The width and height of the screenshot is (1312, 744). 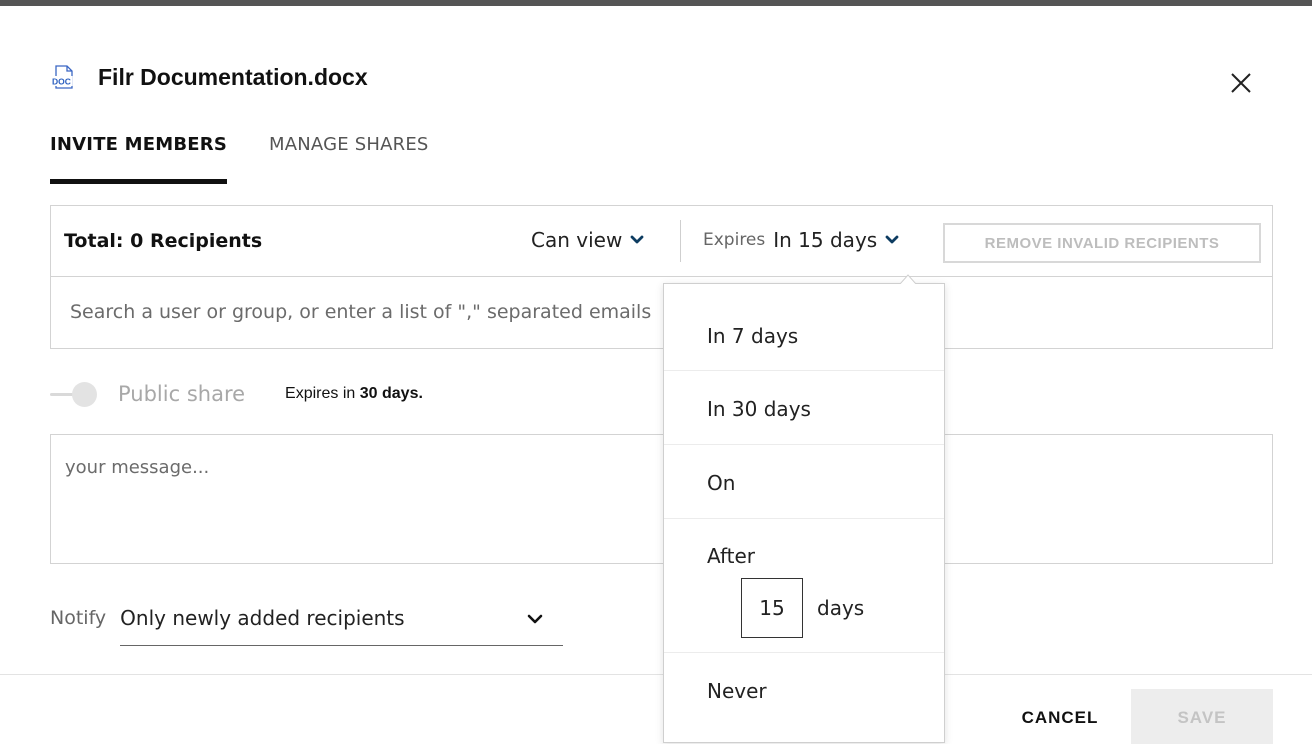 What do you see at coordinates (804, 691) in the screenshot?
I see `expires-option-never: Never` at bounding box center [804, 691].